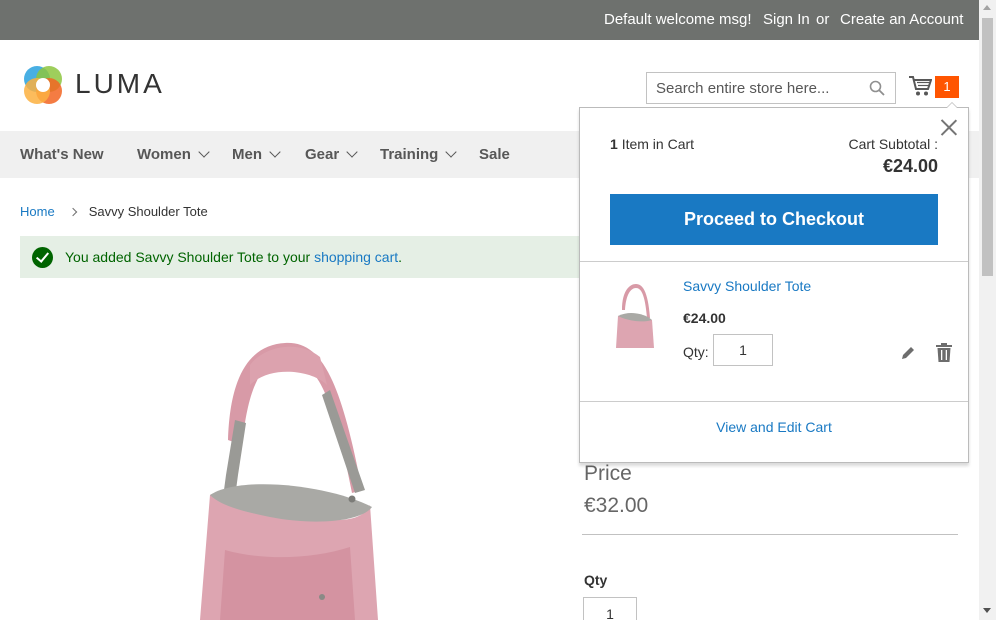  Describe the element at coordinates (72, 212) in the screenshot. I see `chevron-right-icon` at that location.